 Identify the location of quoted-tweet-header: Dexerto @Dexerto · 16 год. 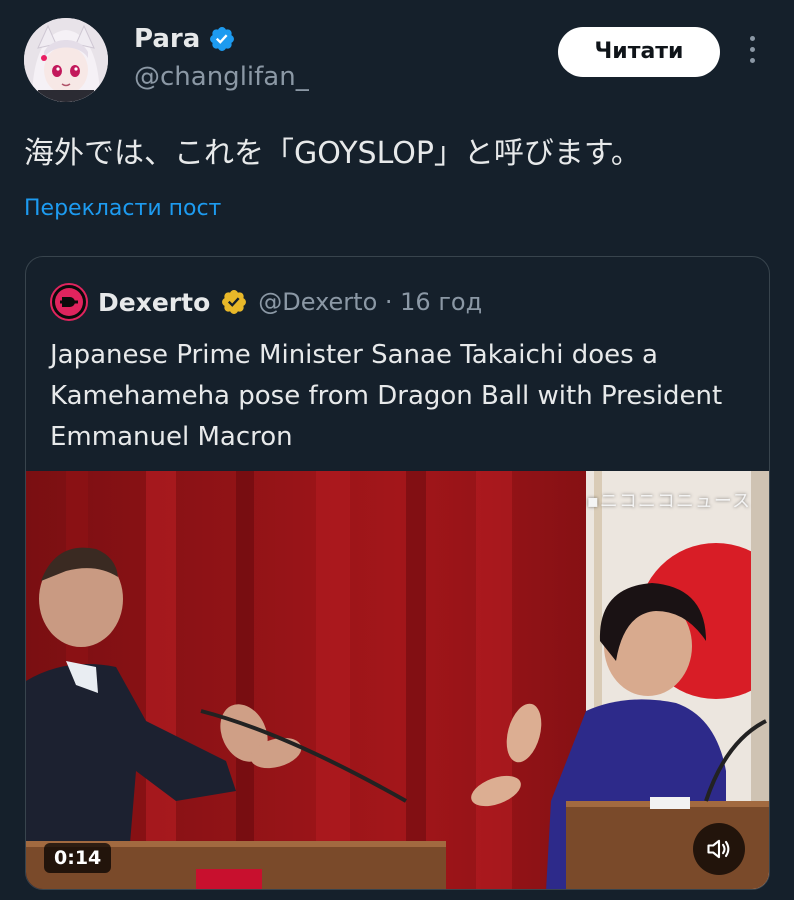
(266, 302).